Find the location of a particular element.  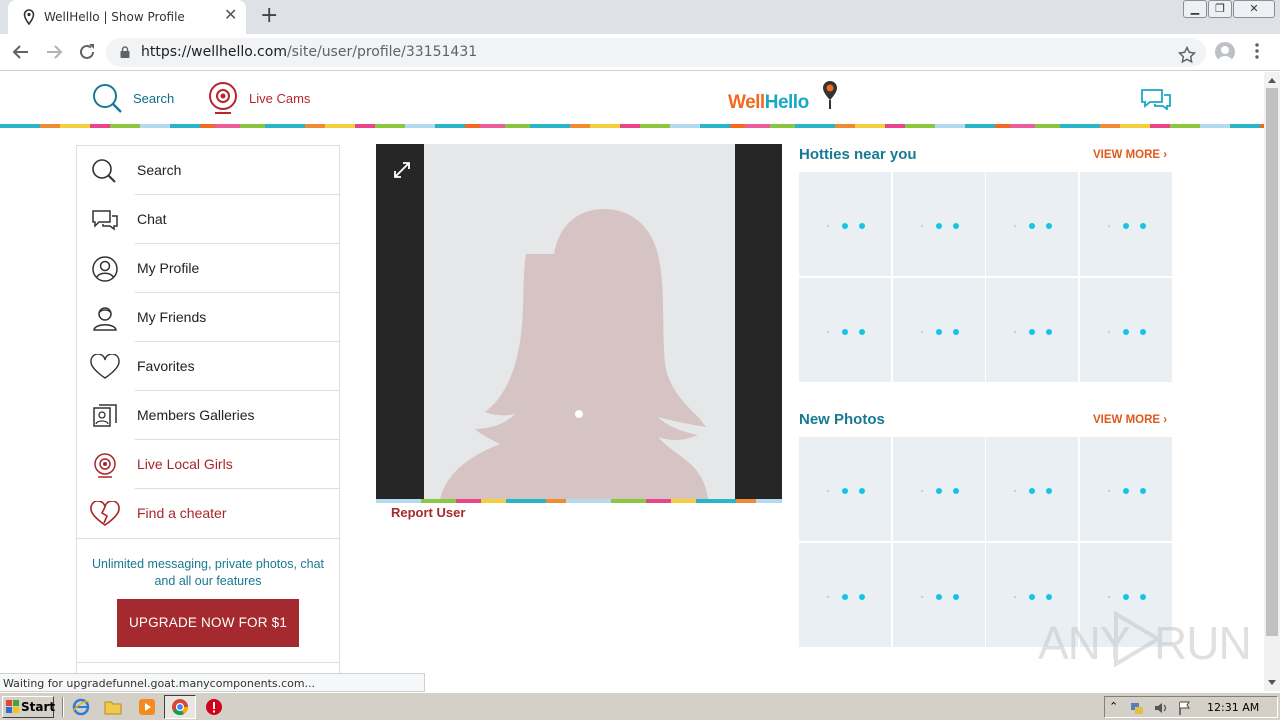

chrome-taskbar-button is located at coordinates (180, 707).